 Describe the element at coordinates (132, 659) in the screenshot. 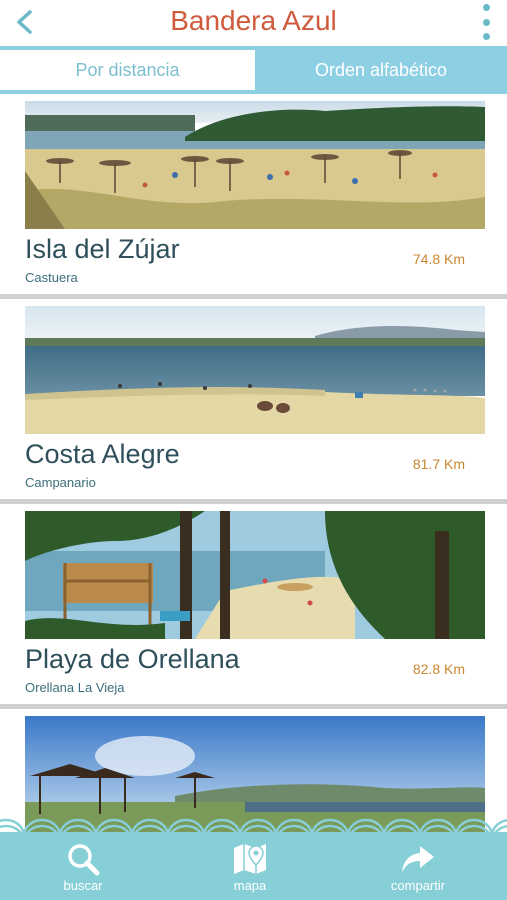

I see `beach-name: Playa de Orellana` at that location.